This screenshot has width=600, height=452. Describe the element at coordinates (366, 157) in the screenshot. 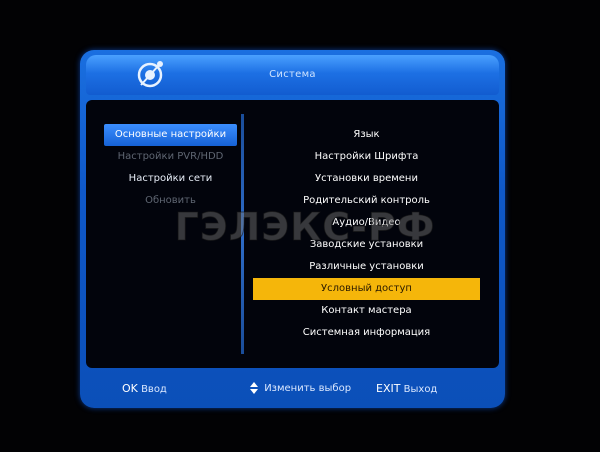

I see `option-font-settings: Настройки Шрифта` at that location.